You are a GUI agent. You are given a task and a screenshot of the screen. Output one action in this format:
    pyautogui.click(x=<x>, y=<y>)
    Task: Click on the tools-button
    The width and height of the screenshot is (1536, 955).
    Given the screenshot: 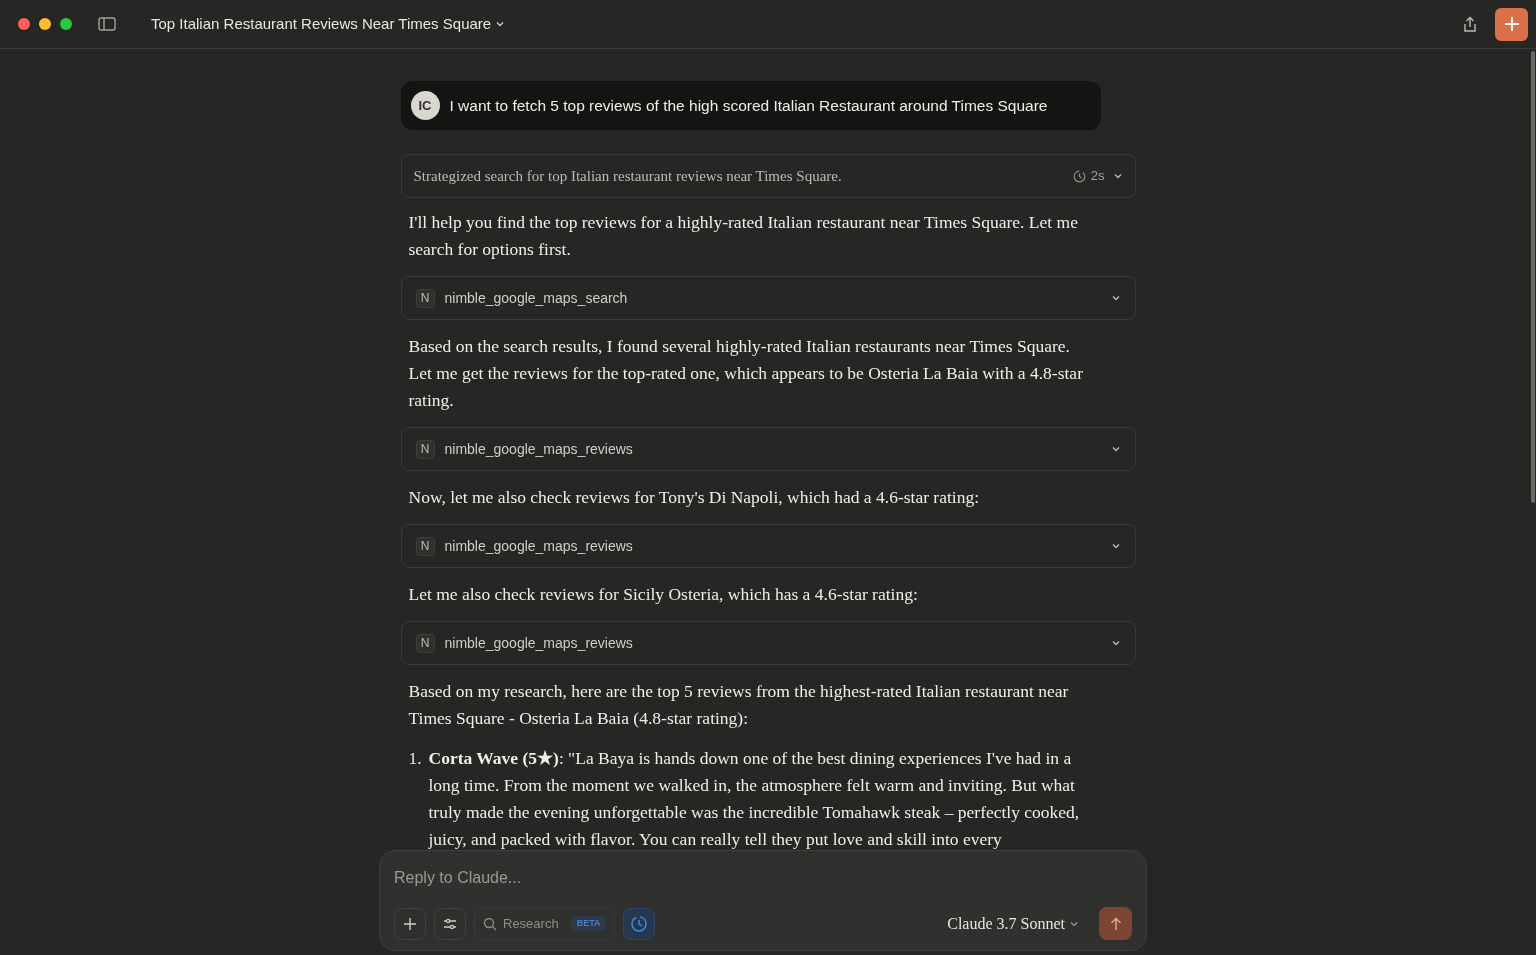 What is the action you would take?
    pyautogui.click(x=450, y=923)
    